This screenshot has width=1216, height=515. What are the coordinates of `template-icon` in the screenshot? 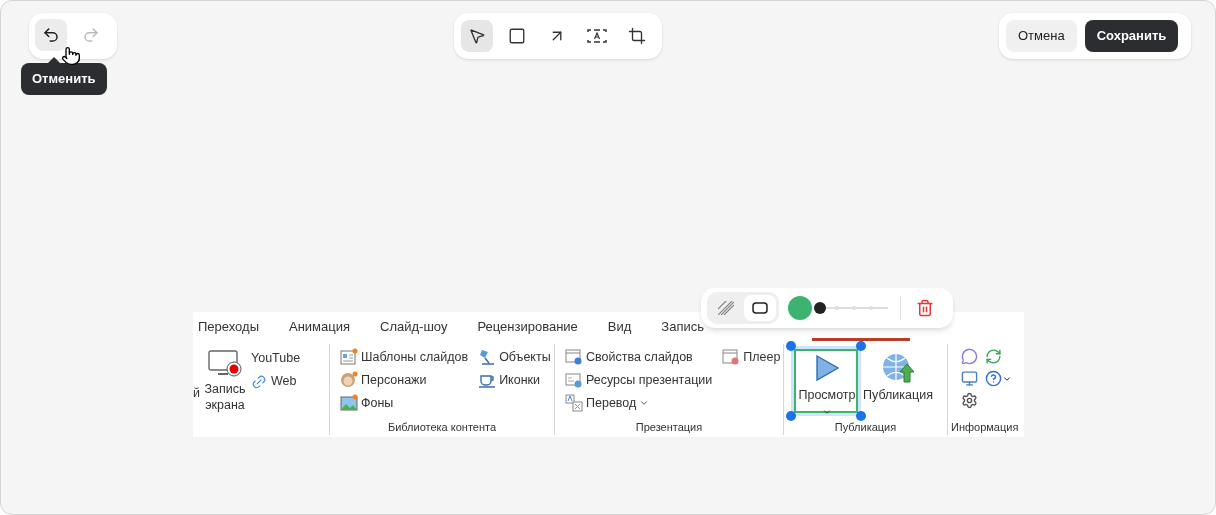 It's located at (349, 357).